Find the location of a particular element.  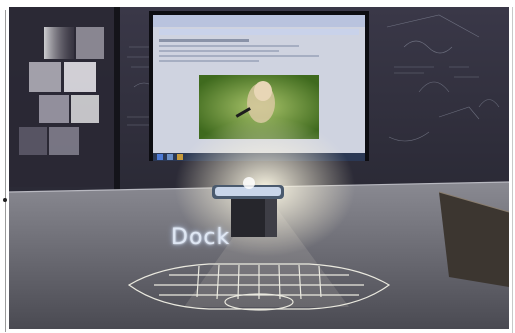

wall-pillar is located at coordinates (117, 102).